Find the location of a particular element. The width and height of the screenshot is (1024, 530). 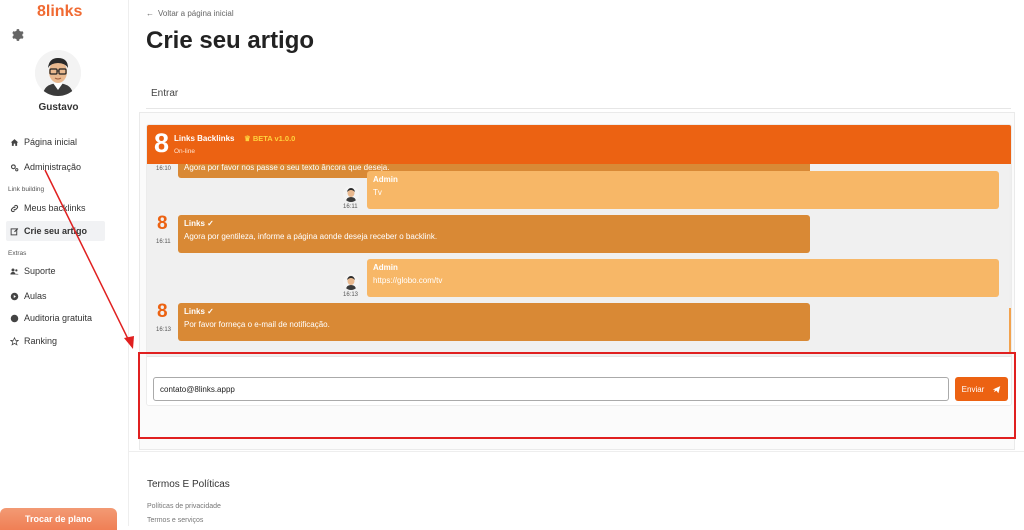

chat-header: 8 Links Backlinks ♛ BETA v1.0.0 On-line is located at coordinates (579, 144).